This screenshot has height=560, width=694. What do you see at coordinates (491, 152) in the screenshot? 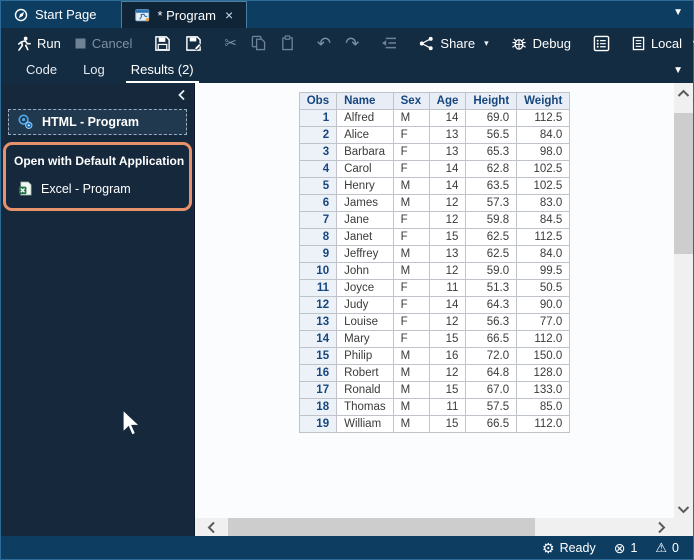
I see `data-cell: 65.3` at bounding box center [491, 152].